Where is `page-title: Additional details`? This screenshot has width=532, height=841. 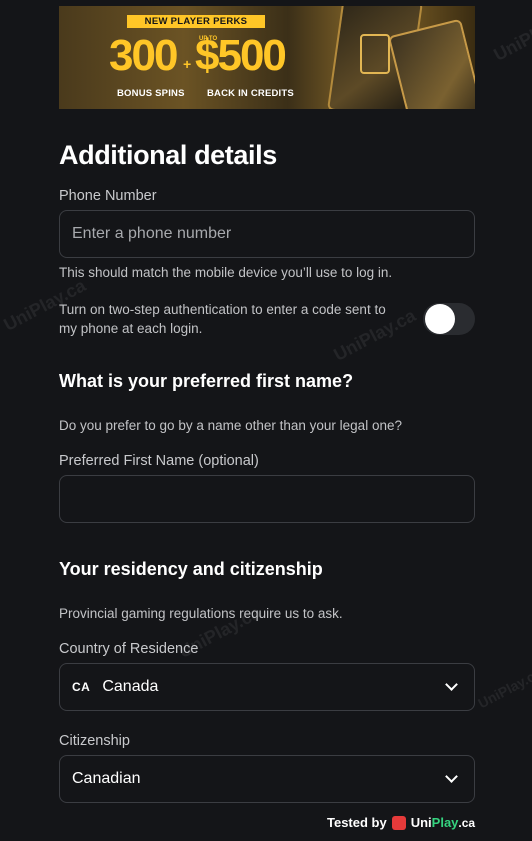 page-title: Additional details is located at coordinates (168, 155).